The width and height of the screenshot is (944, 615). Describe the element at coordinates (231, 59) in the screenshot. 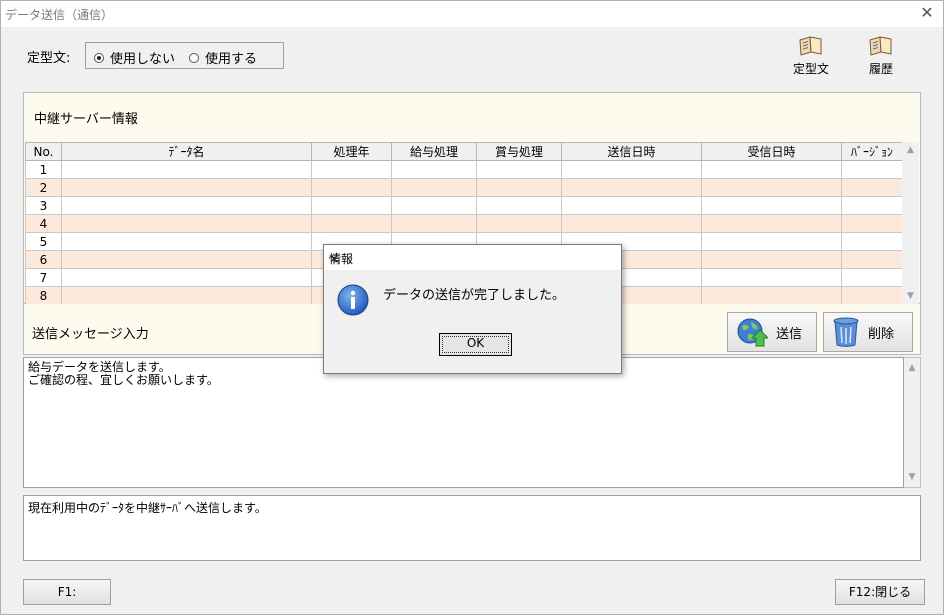

I see `radio-yes-label: 使用する` at that location.